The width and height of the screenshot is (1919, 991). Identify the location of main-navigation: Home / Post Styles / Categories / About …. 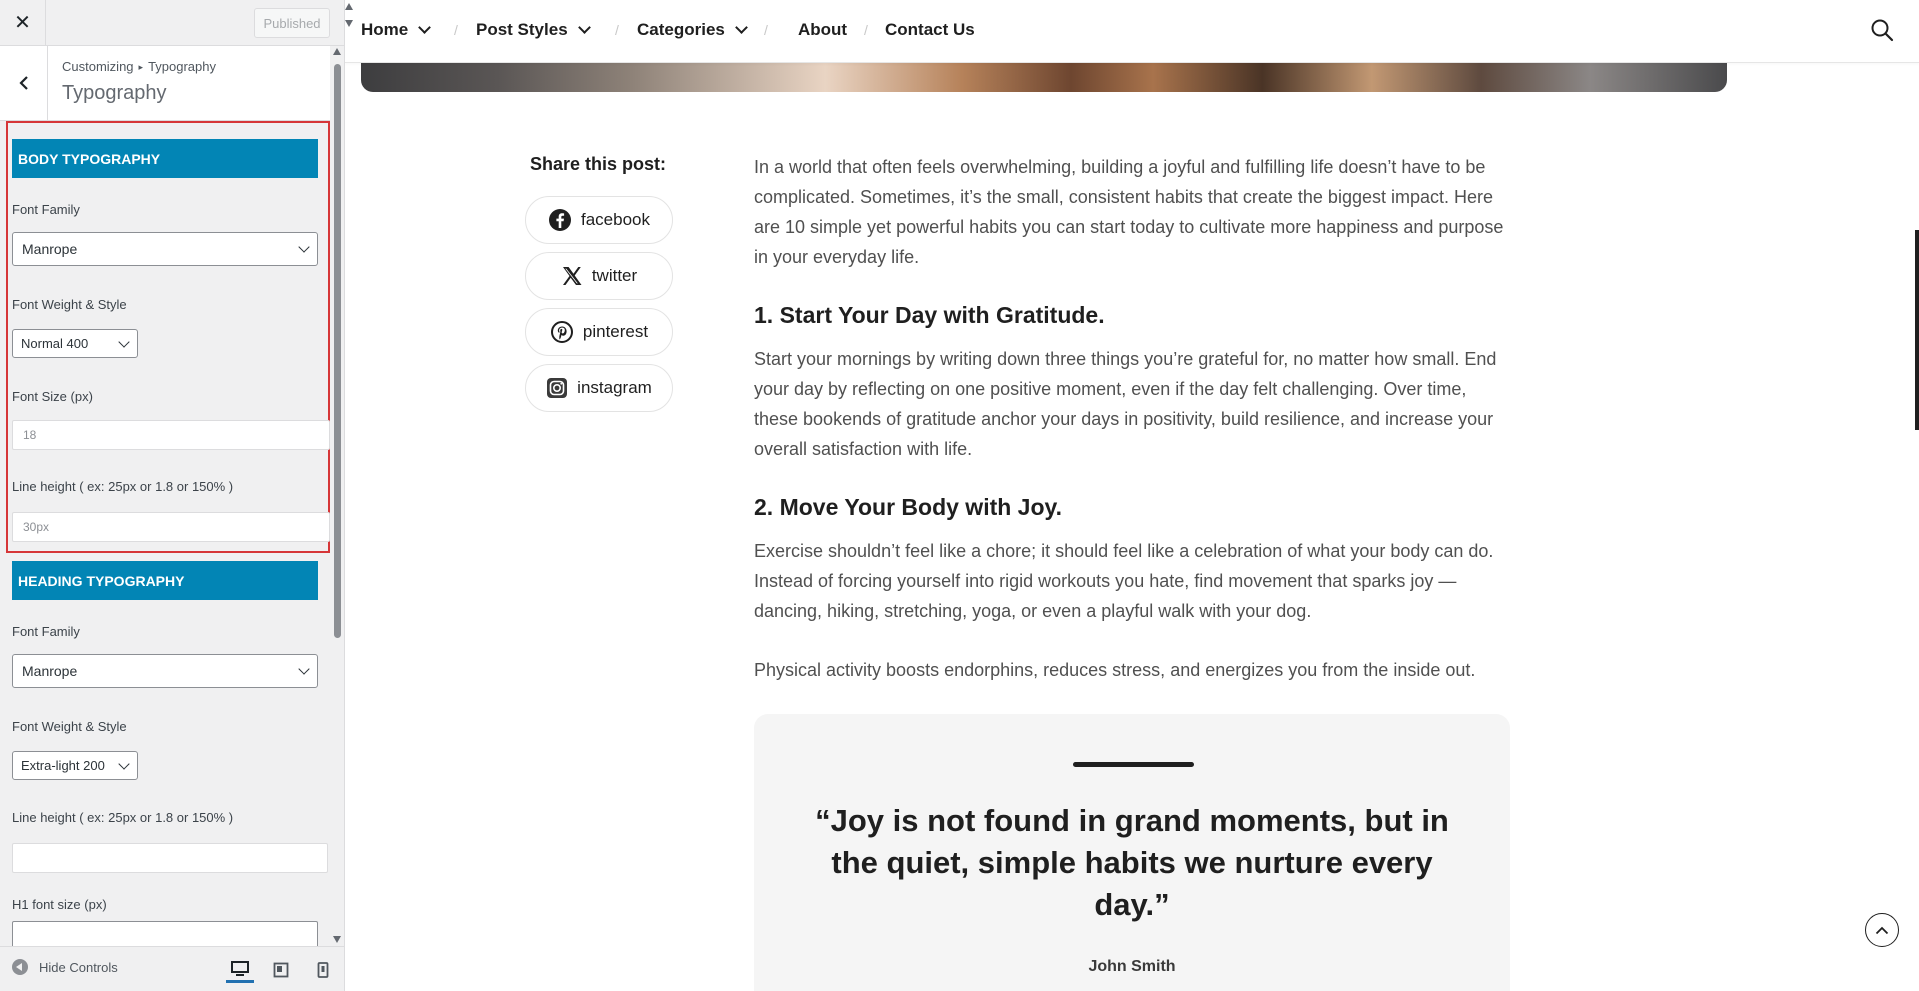
(1132, 31).